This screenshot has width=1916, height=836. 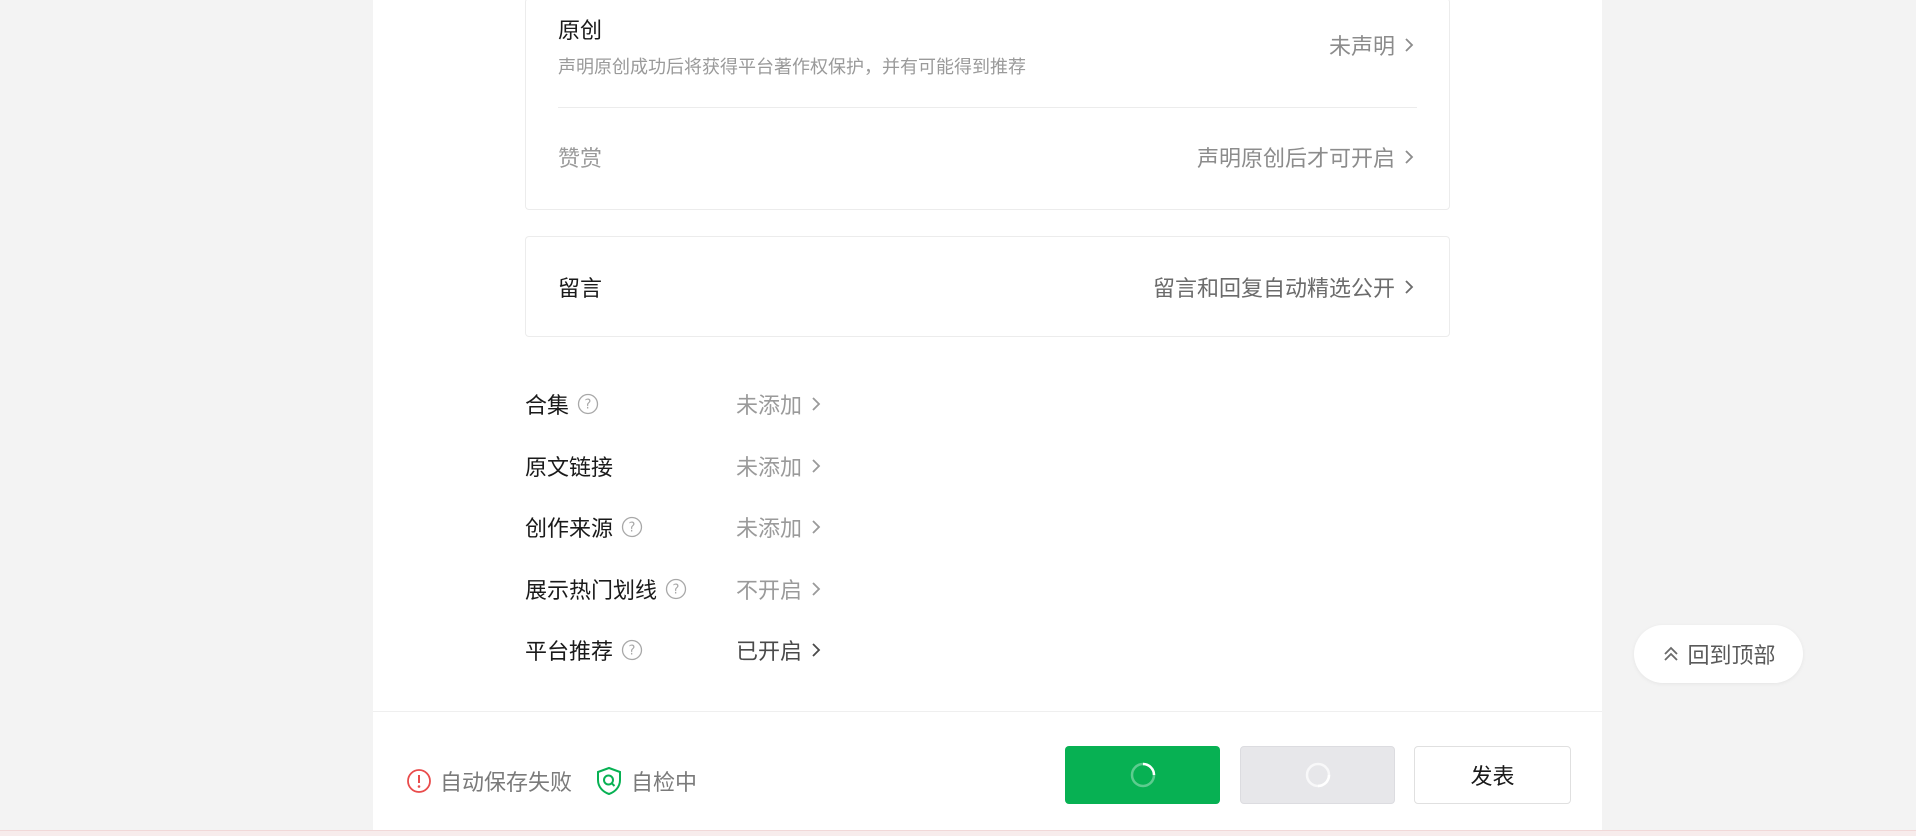 I want to click on comment-value-text: 留言和回复自动精选公开, so click(x=1273, y=289).